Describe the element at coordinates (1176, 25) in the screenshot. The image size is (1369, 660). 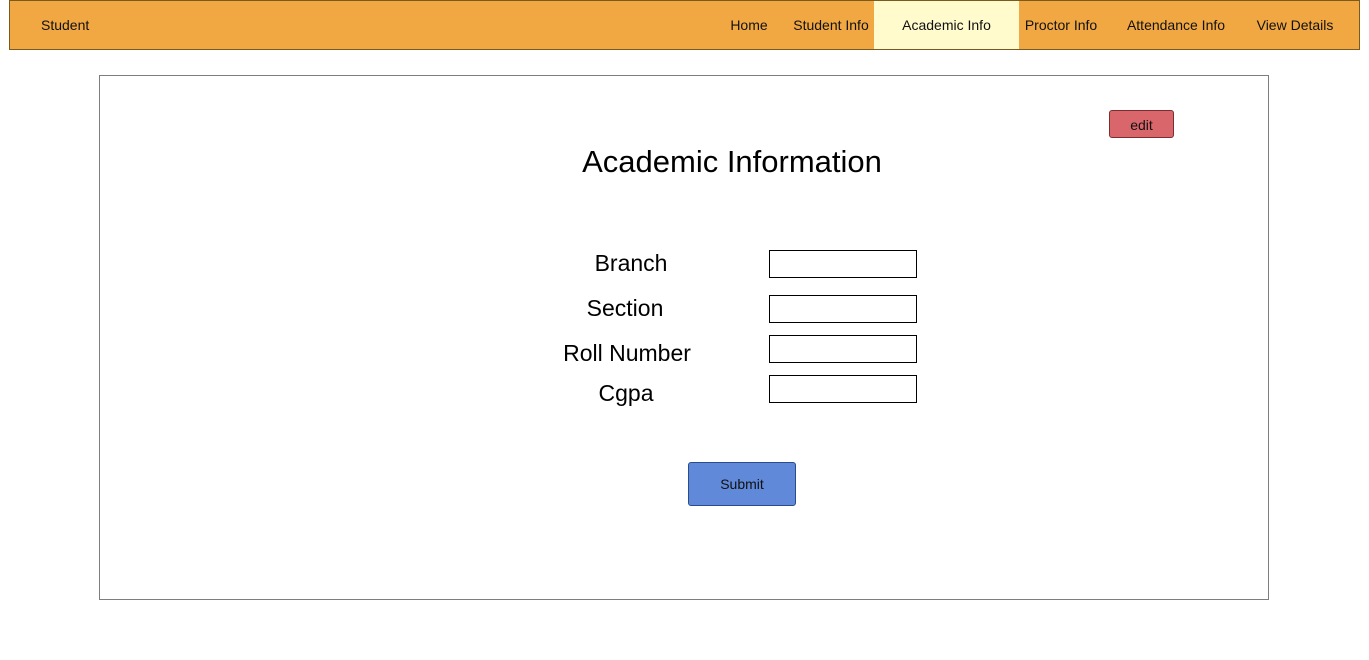
I see `nav-attendance-info: Attendance Info` at that location.